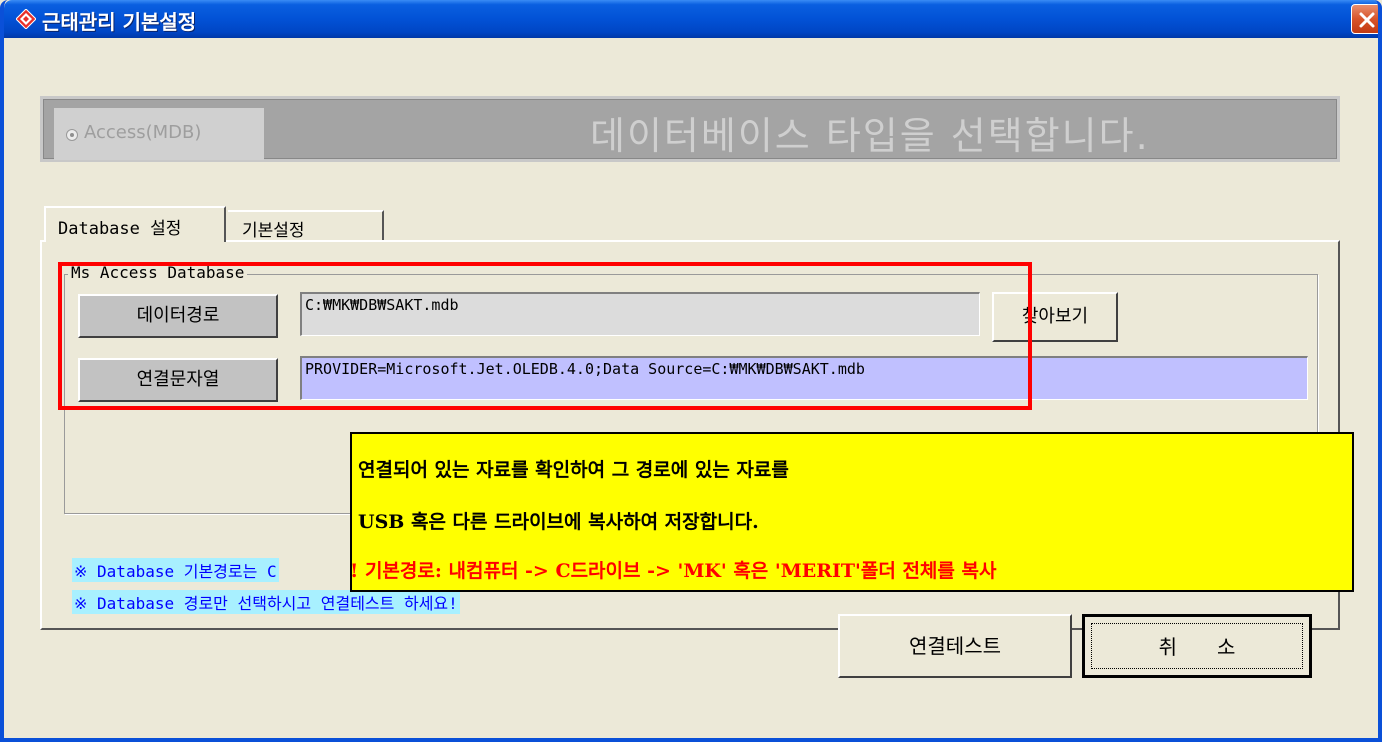 This screenshot has width=1382, height=742. I want to click on callout-line-1: 연결되어 있는 자료를 확인하여 그 경로에 있는 자료를, so click(573, 470).